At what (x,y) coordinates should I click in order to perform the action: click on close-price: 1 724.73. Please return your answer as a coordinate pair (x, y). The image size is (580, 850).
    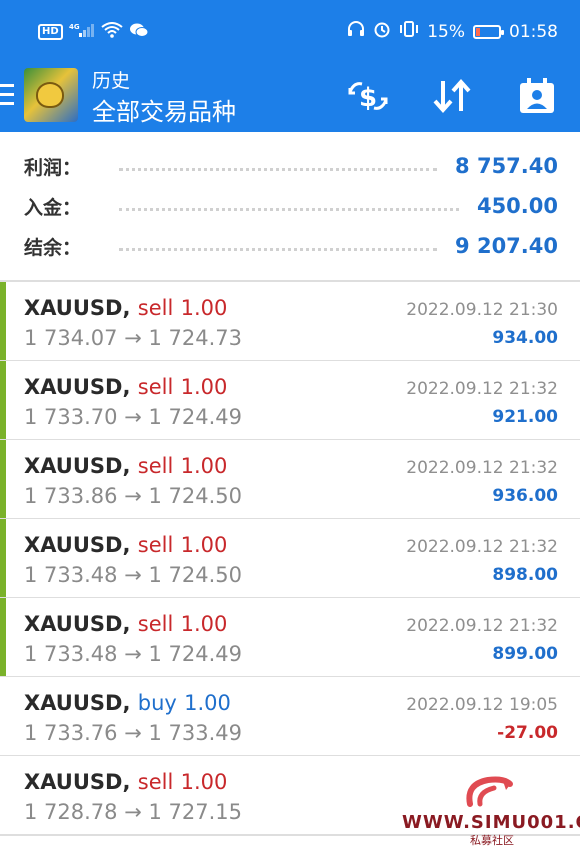
    Looking at the image, I should click on (195, 338).